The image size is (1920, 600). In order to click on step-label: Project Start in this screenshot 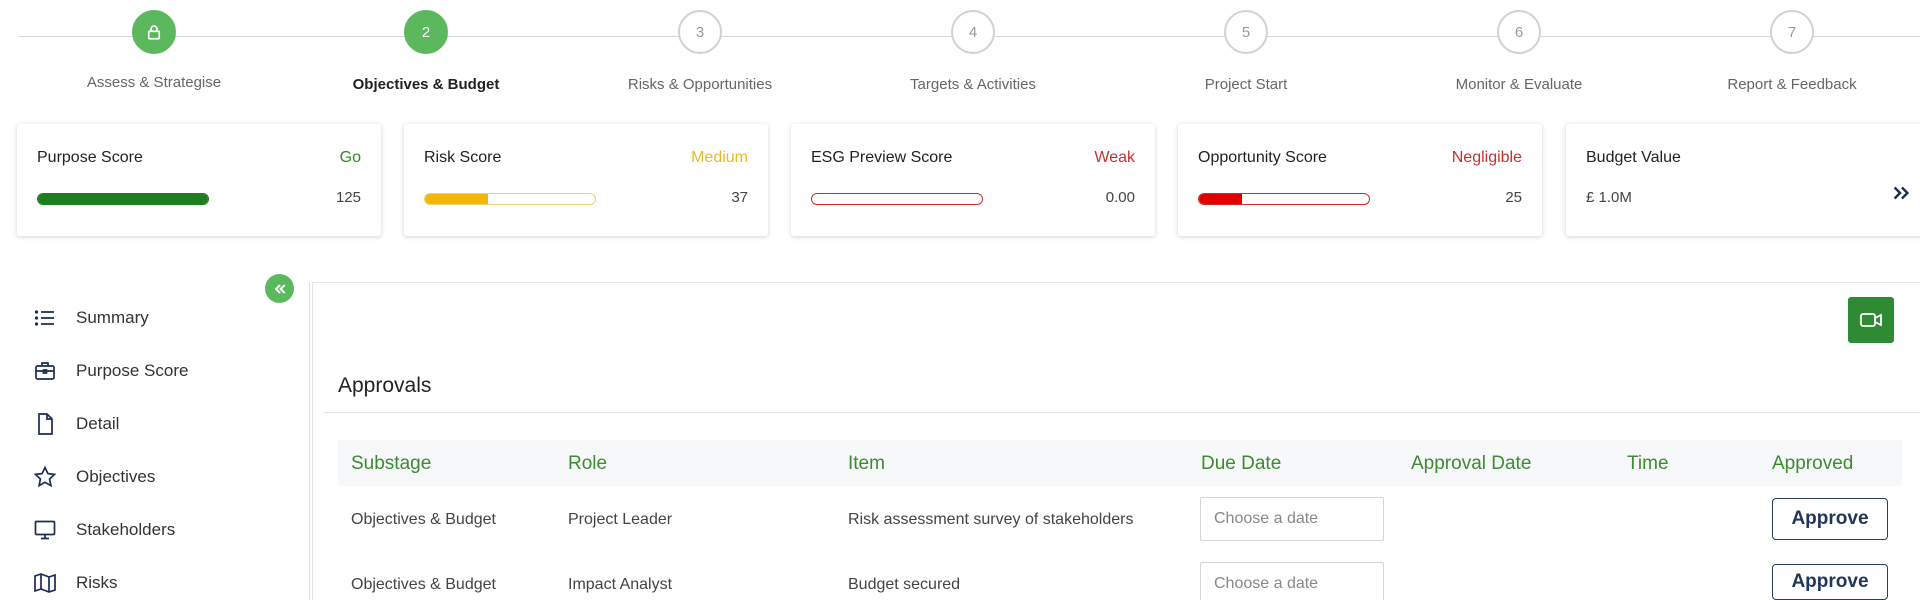, I will do `click(1246, 84)`.